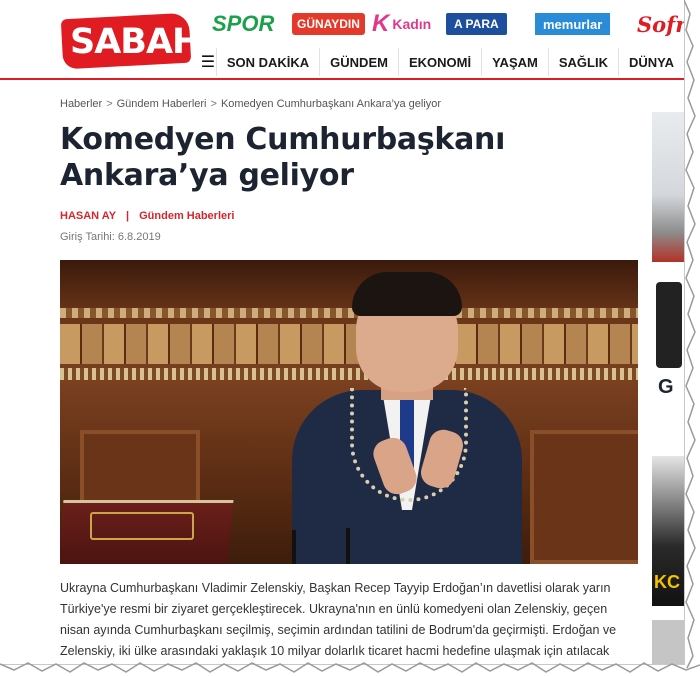 This screenshot has height=676, width=700. I want to click on category-link: Gündem Haberleri, so click(186, 216).